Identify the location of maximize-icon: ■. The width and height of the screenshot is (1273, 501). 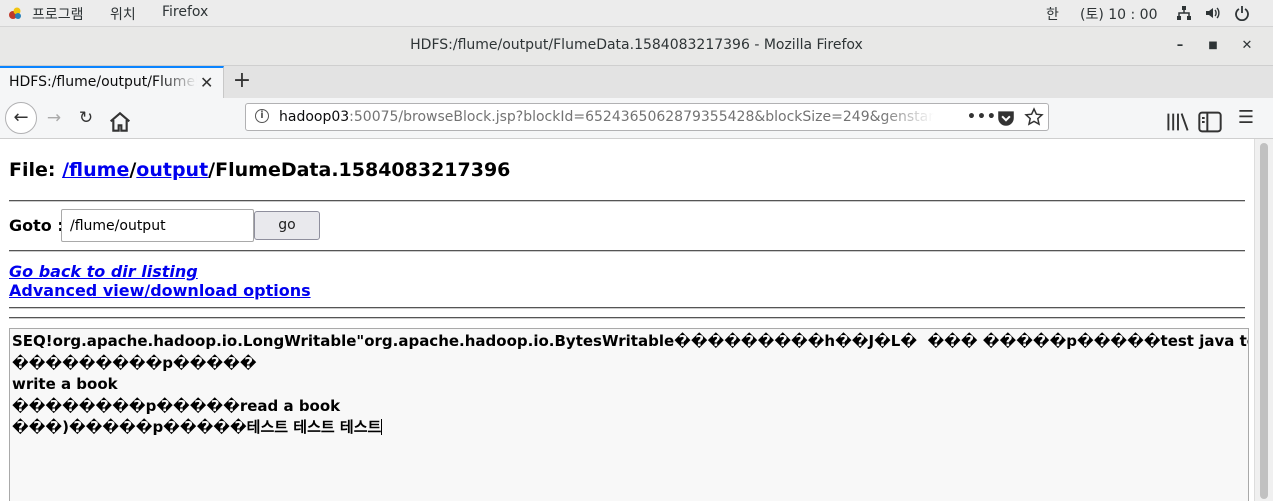
(1213, 46).